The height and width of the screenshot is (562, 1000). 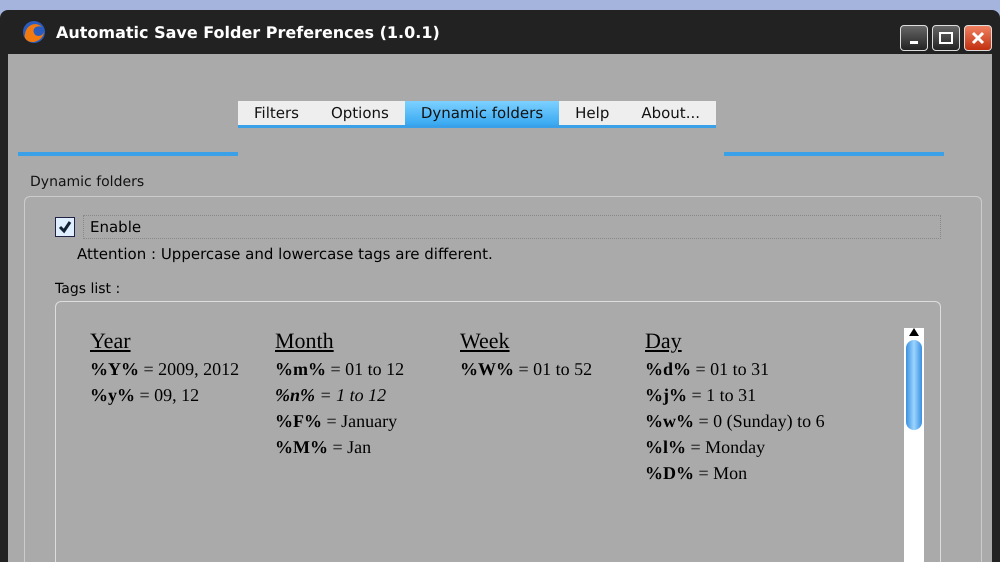 I want to click on scroll-thumb, so click(x=914, y=385).